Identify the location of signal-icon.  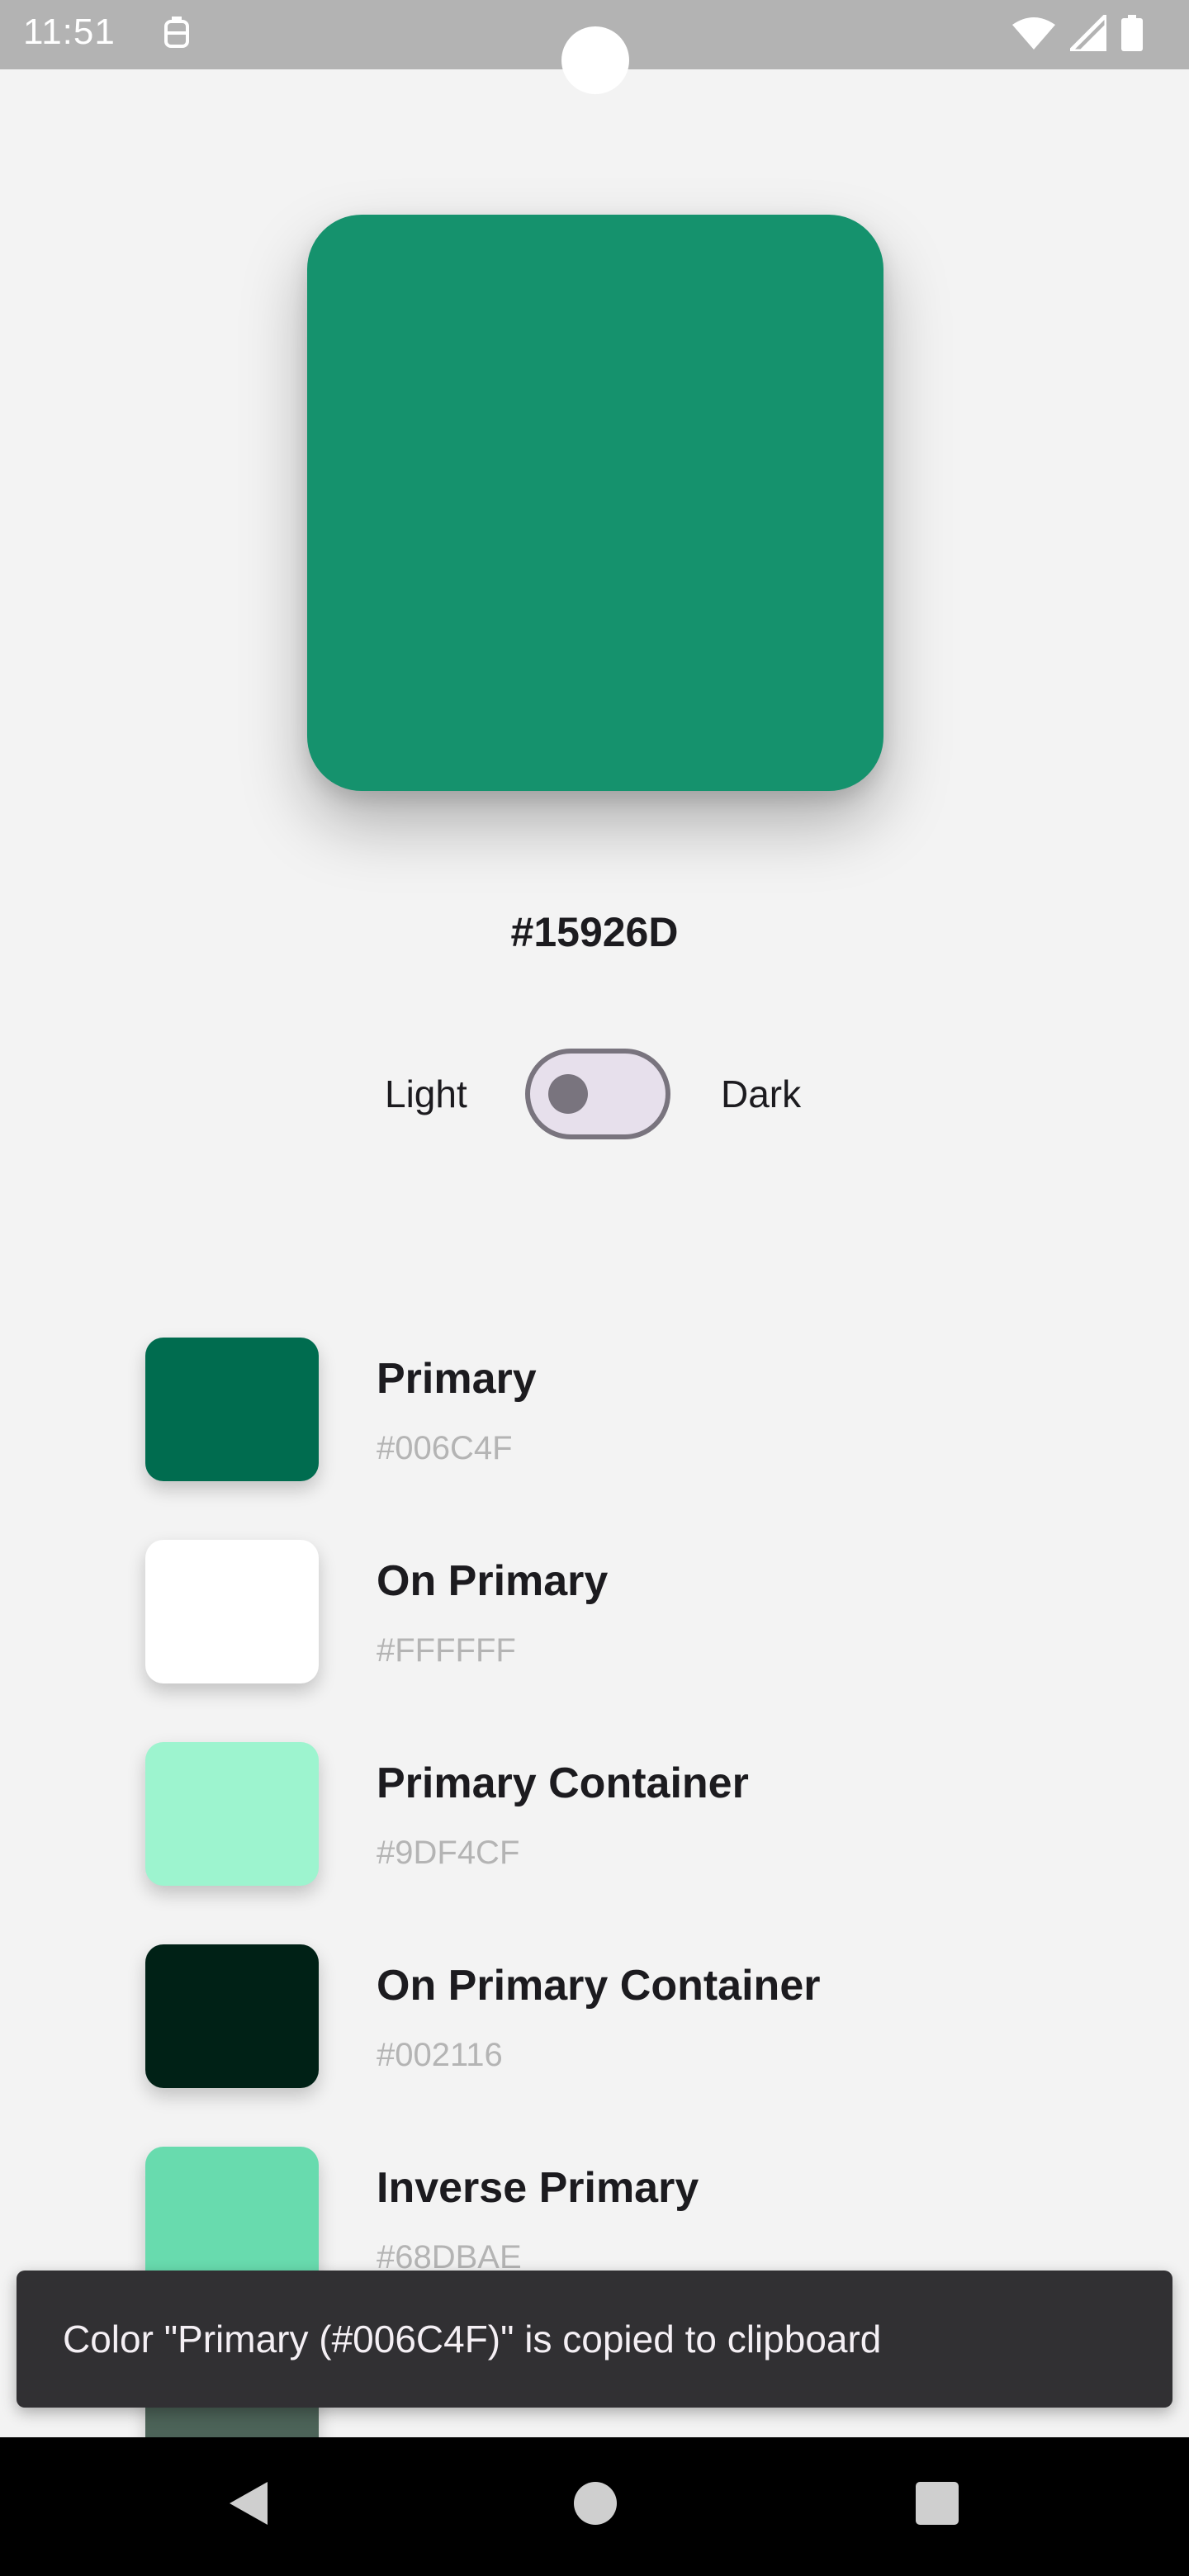
(1086, 32).